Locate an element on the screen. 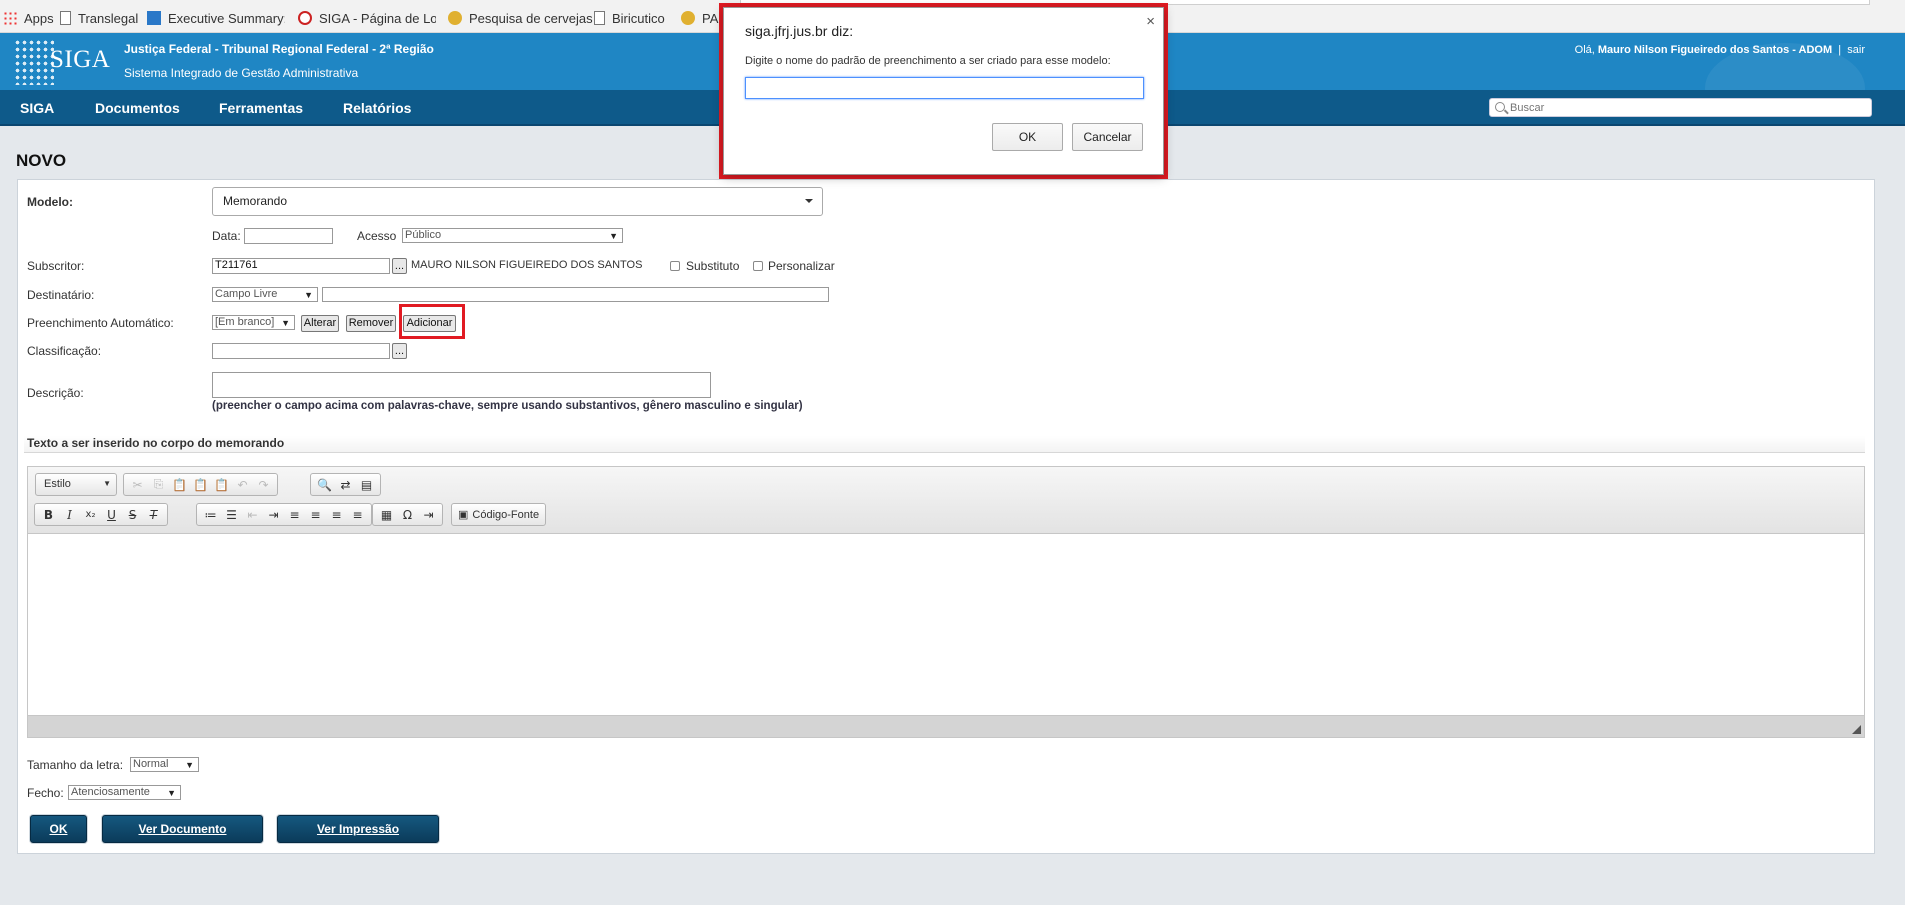 This screenshot has width=1905, height=905. align-left-icon: ≡ is located at coordinates (294, 514).